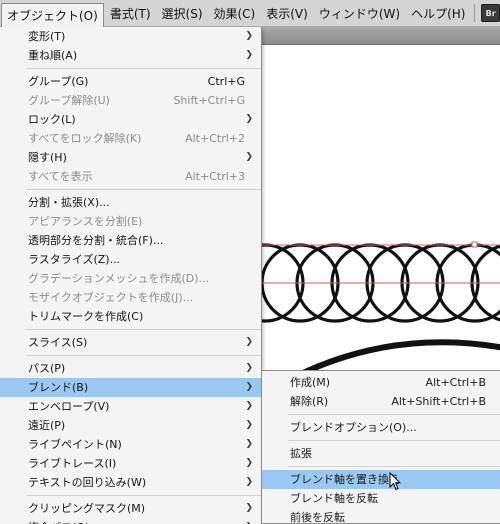  What do you see at coordinates (130, 521) in the screenshot?
I see `object-menu-item-29: 複合パス(O) ❯` at bounding box center [130, 521].